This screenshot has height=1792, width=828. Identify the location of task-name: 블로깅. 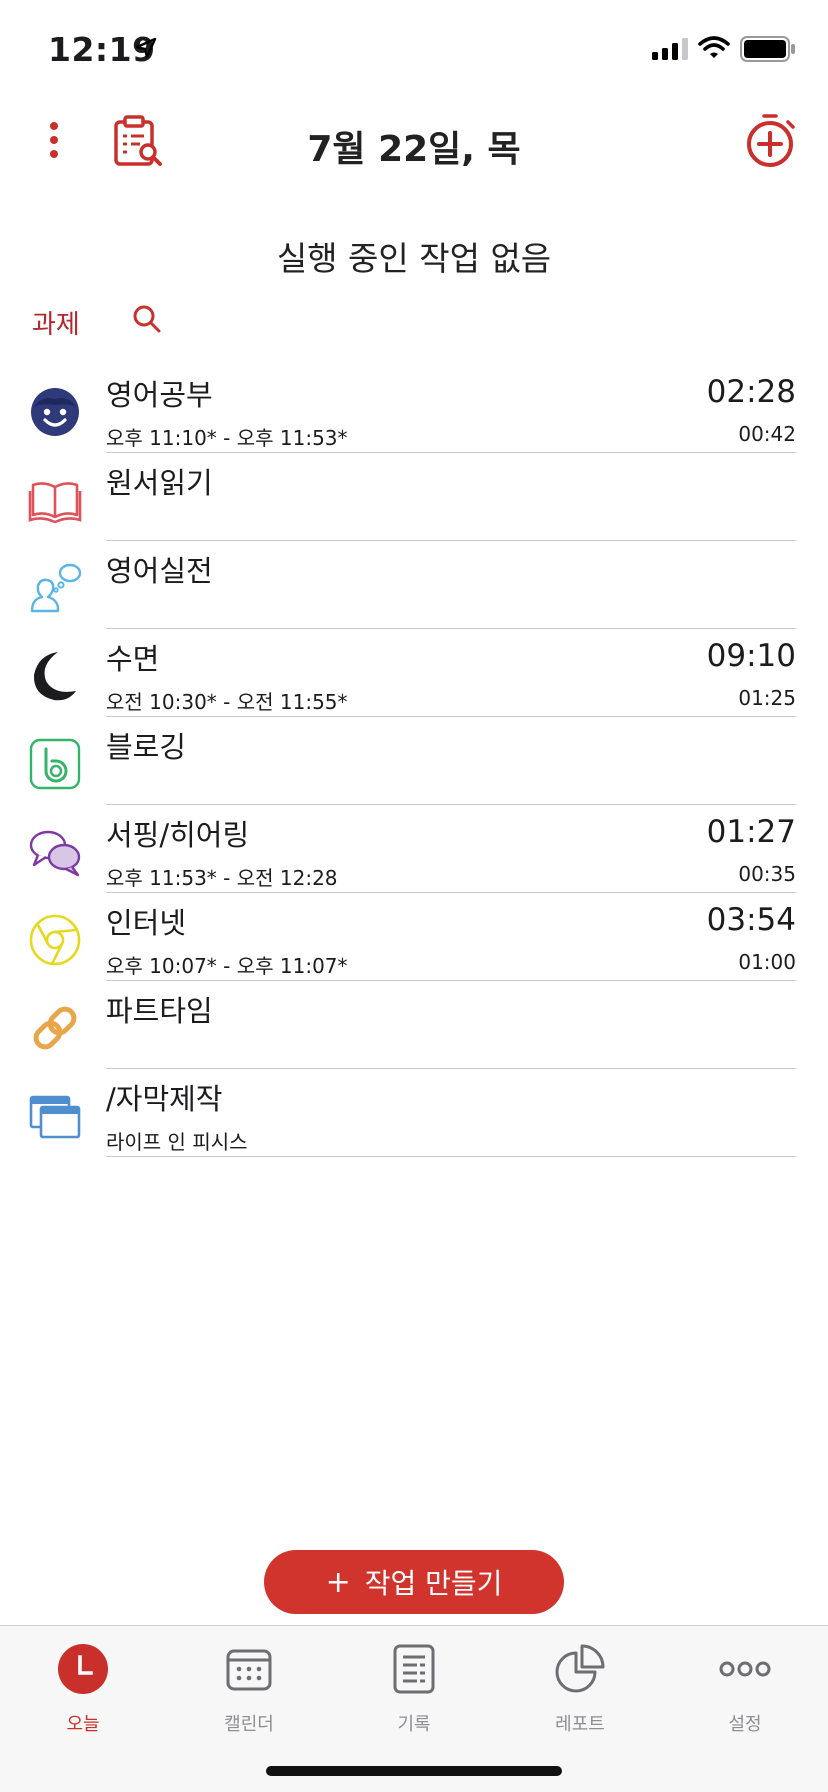
(146, 747).